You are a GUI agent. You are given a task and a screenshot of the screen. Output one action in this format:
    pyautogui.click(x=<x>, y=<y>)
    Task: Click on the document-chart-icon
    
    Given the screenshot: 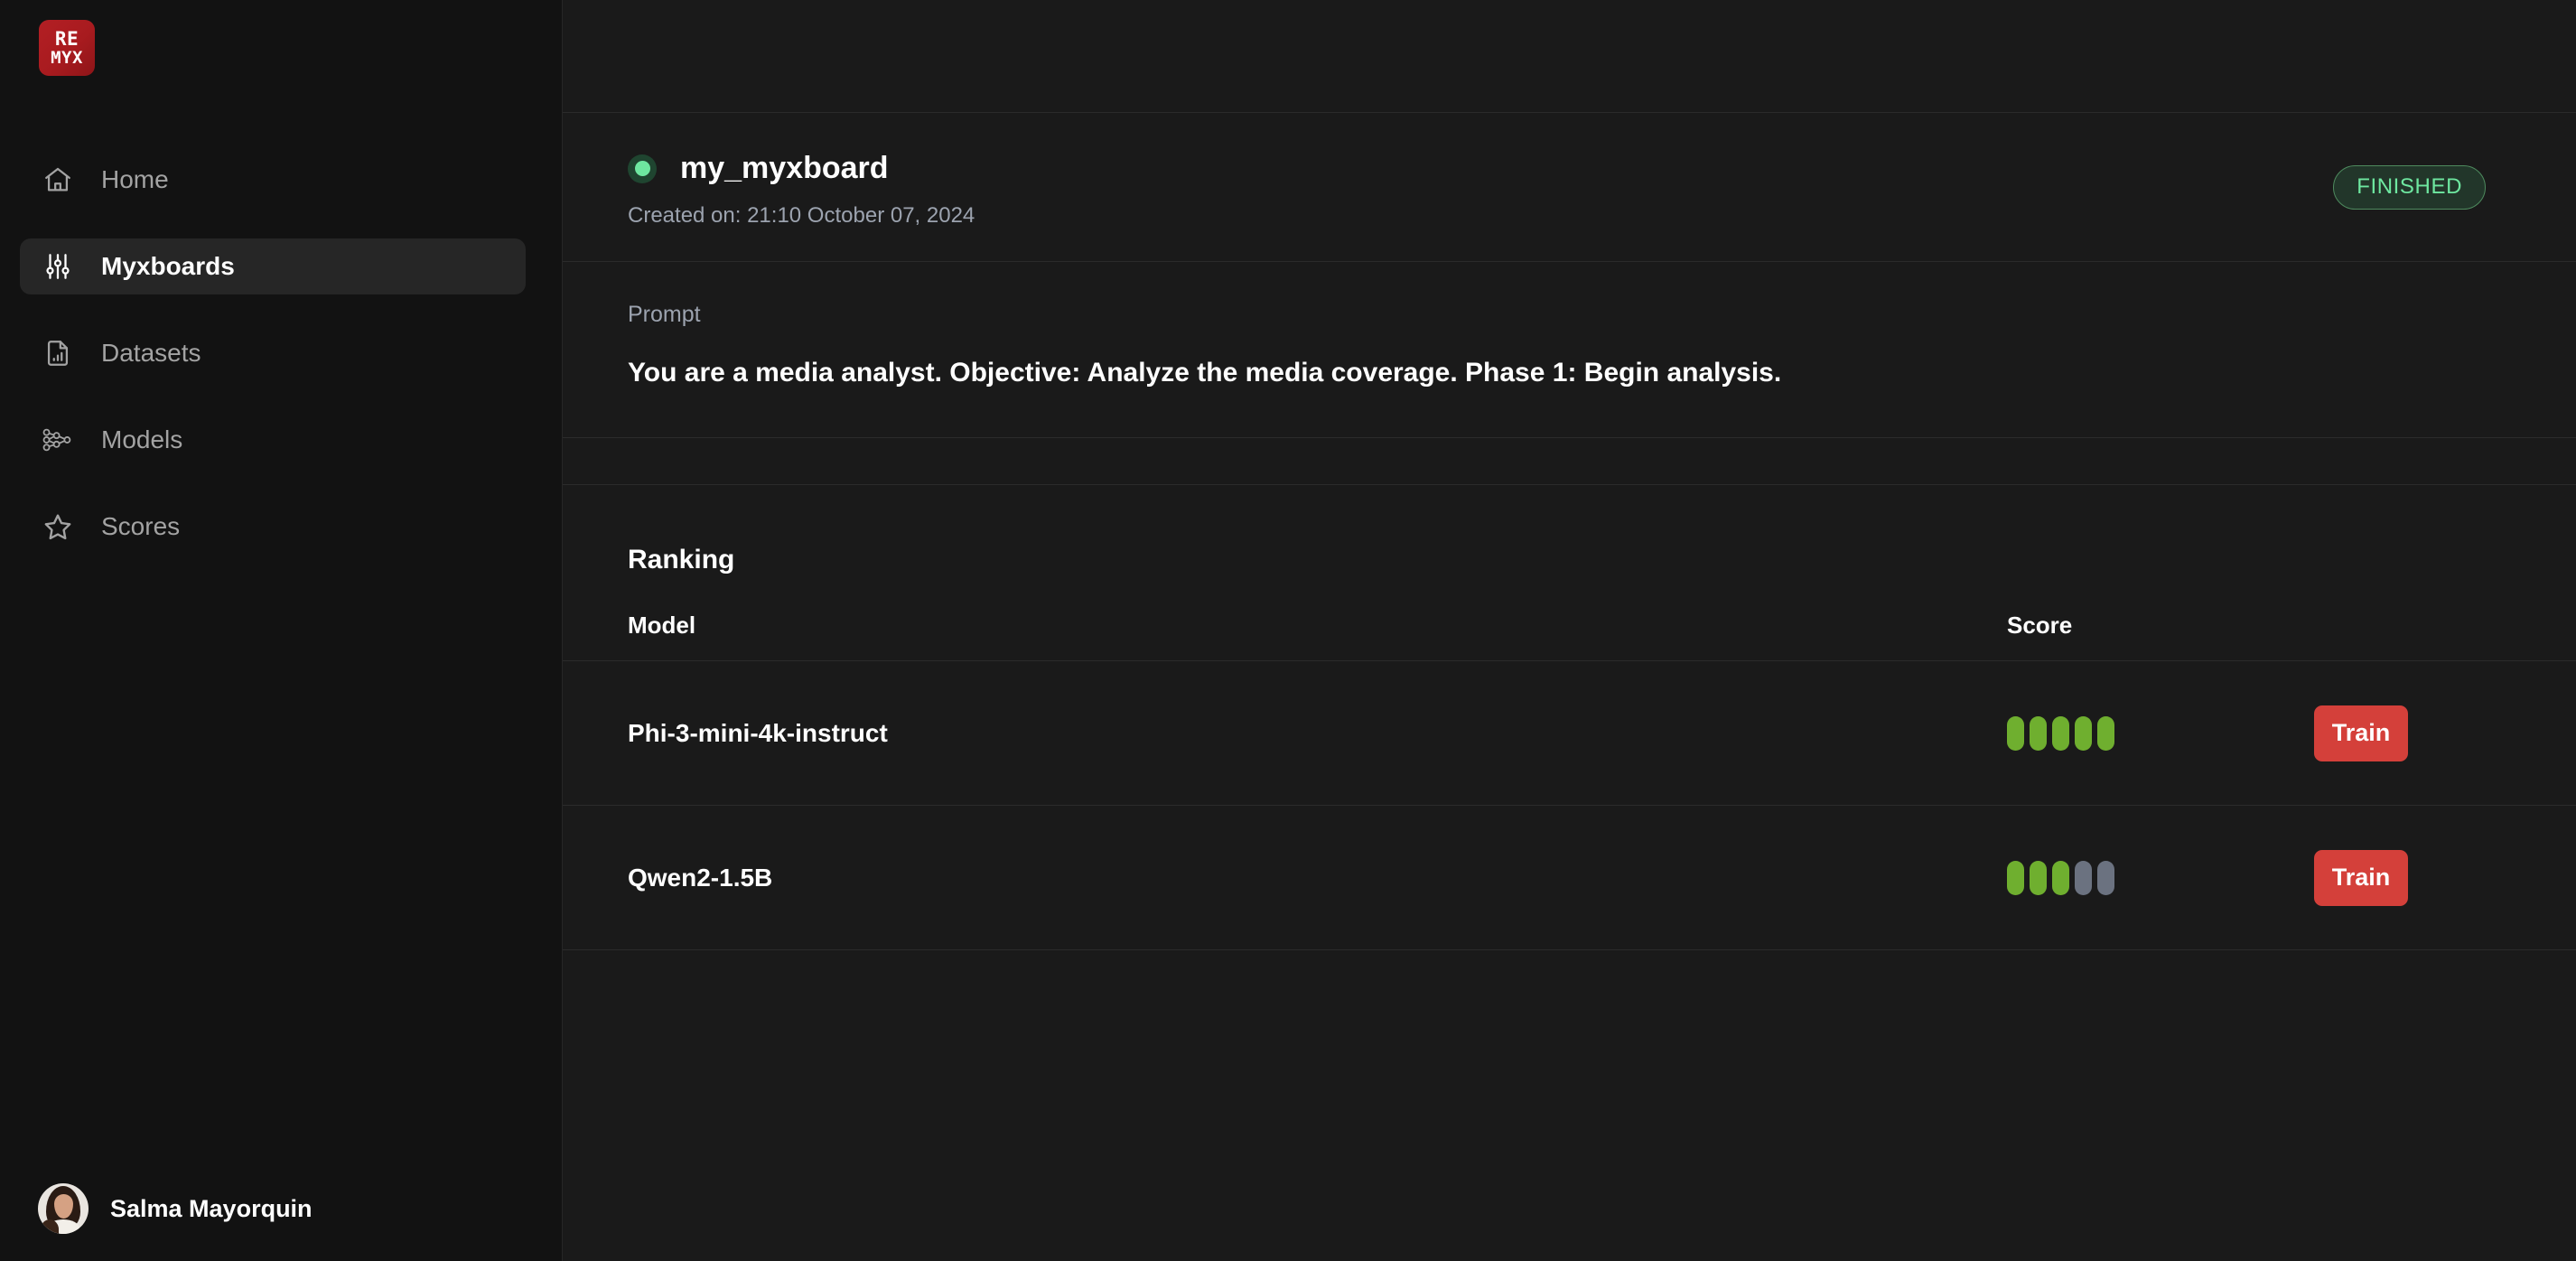 What is the action you would take?
    pyautogui.click(x=58, y=353)
    